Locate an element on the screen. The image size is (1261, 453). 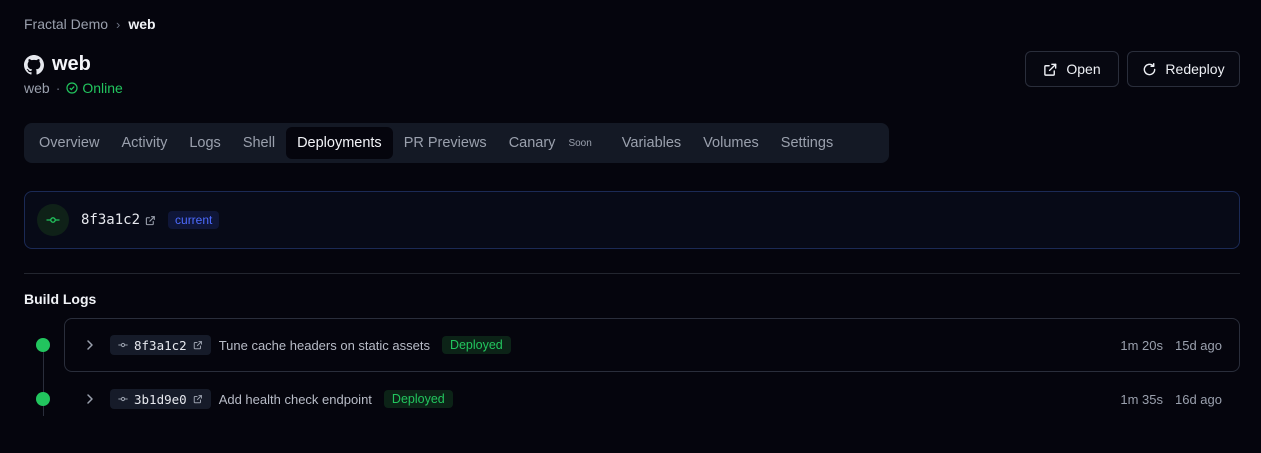
tab-label: Settings is located at coordinates (807, 143).